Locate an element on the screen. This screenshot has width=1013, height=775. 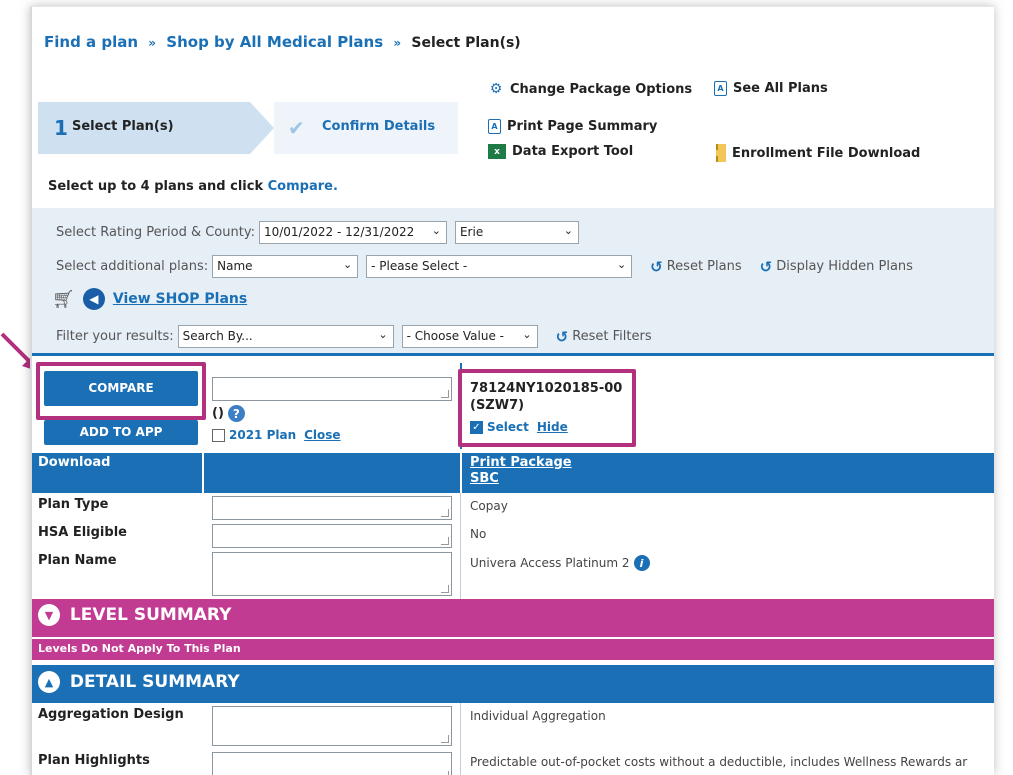
data-export-link: x Data Export Tool is located at coordinates (560, 151).